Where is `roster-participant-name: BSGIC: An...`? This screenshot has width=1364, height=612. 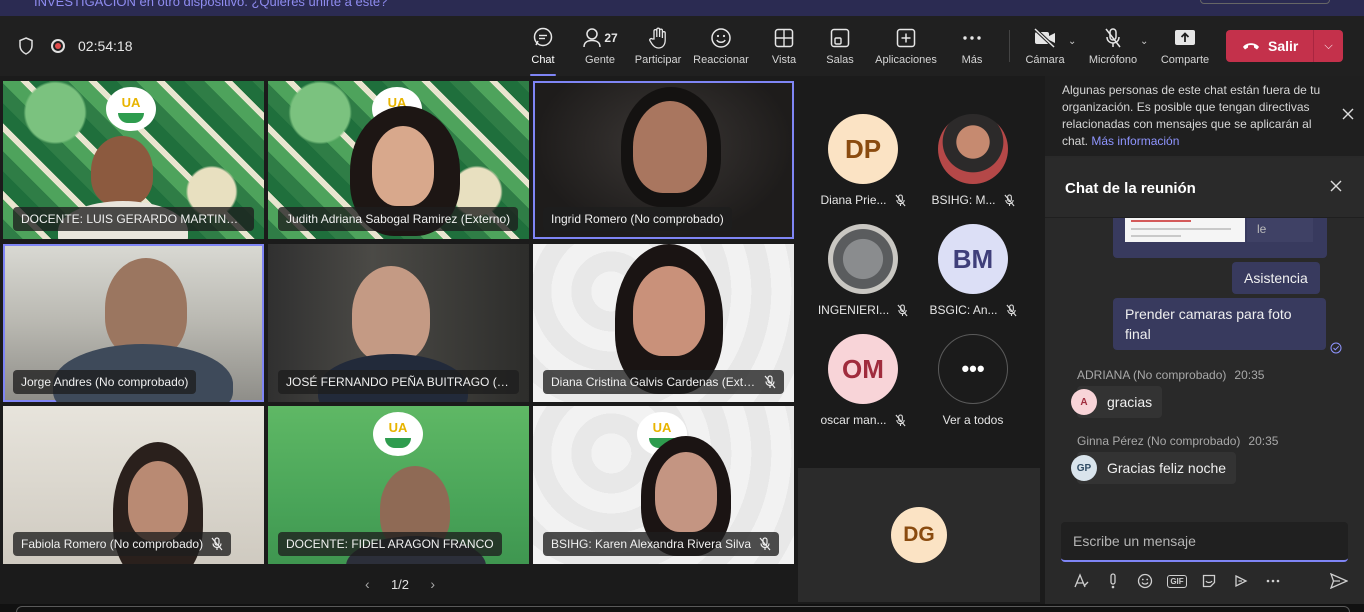
roster-participant-name: BSGIC: An... is located at coordinates (963, 310).